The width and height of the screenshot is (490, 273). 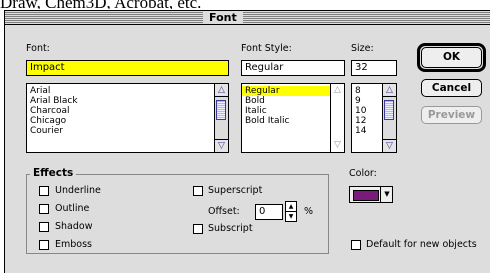 I want to click on preview-button: Preview, so click(x=451, y=115).